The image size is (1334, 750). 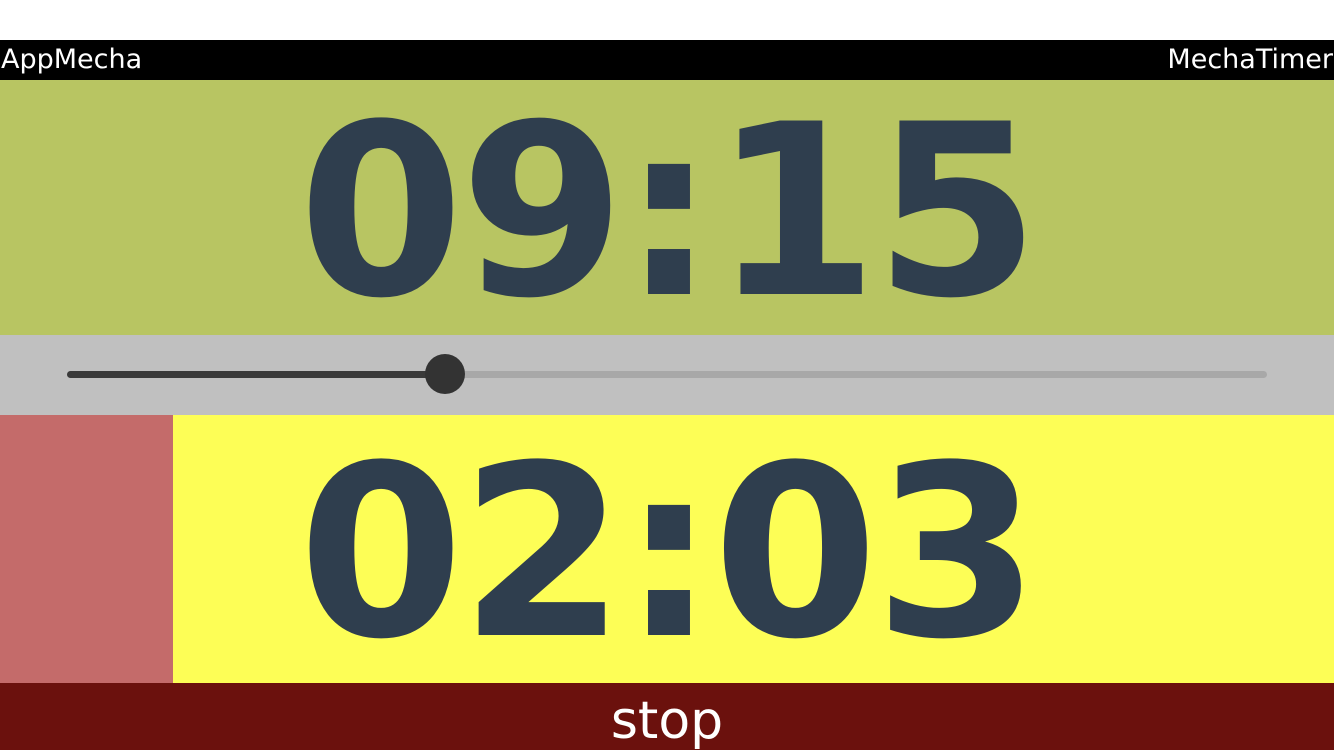 I want to click on app-title-label: MechaTimer, so click(x=1250, y=59).